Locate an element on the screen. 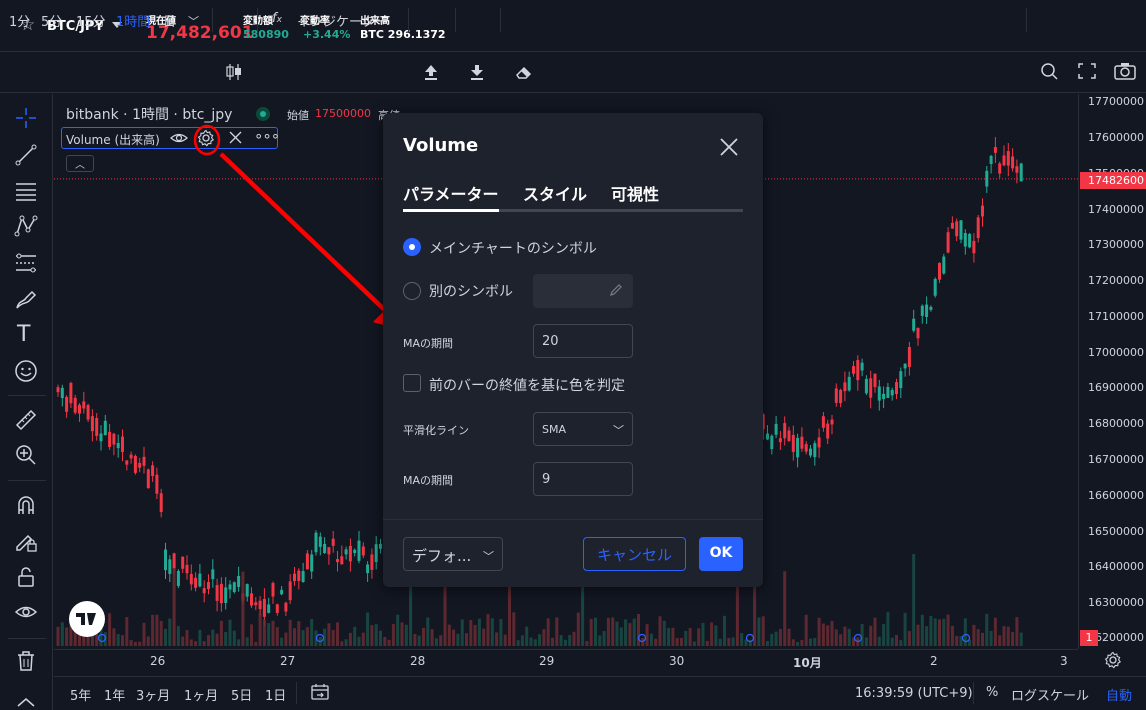 The height and width of the screenshot is (710, 1146). color-prev-close-checkbox is located at coordinates (412, 383).